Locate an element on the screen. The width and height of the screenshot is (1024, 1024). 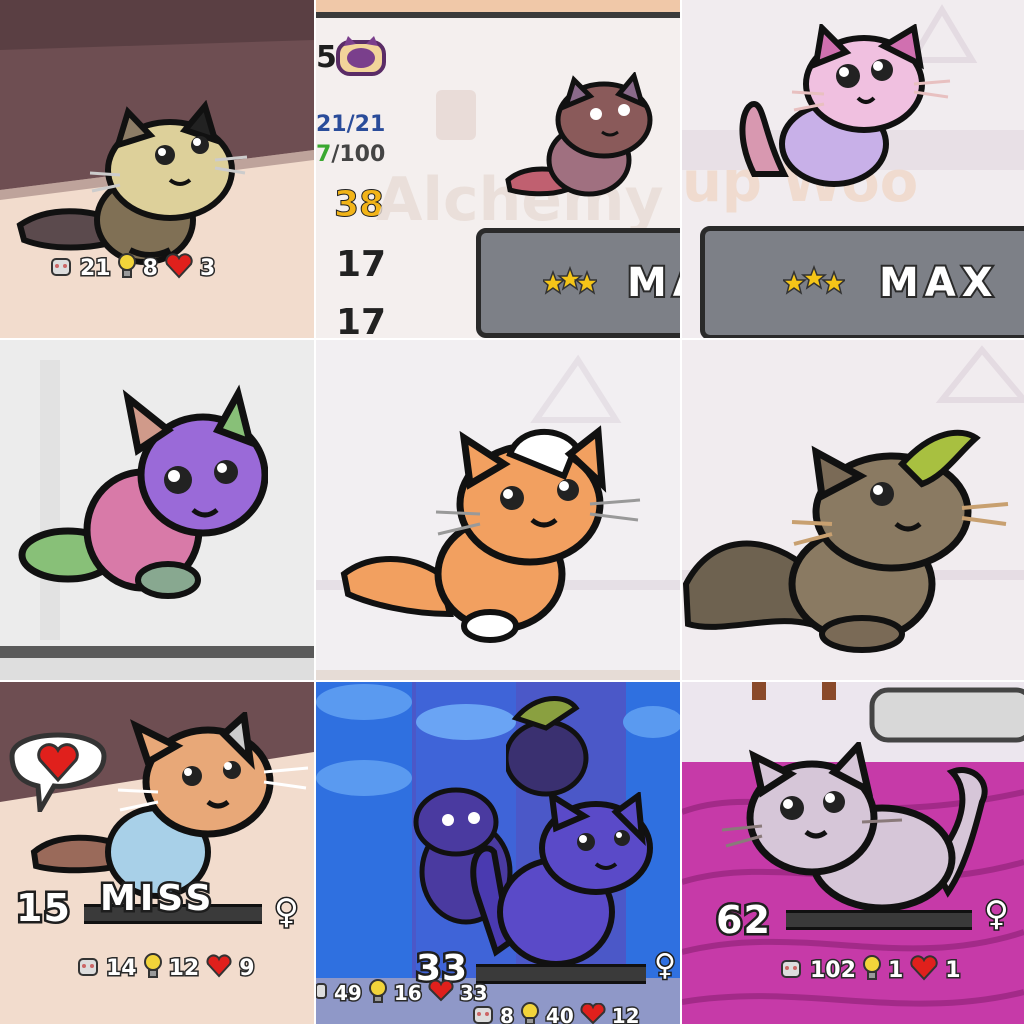
max-label: MAX is located at coordinates (938, 283).